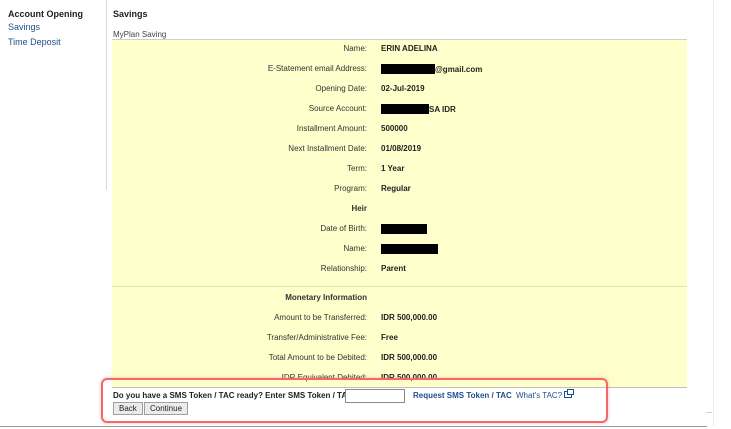 The width and height of the screenshot is (731, 429). What do you see at coordinates (343, 268) in the screenshot?
I see `detail-label: Relationship:` at bounding box center [343, 268].